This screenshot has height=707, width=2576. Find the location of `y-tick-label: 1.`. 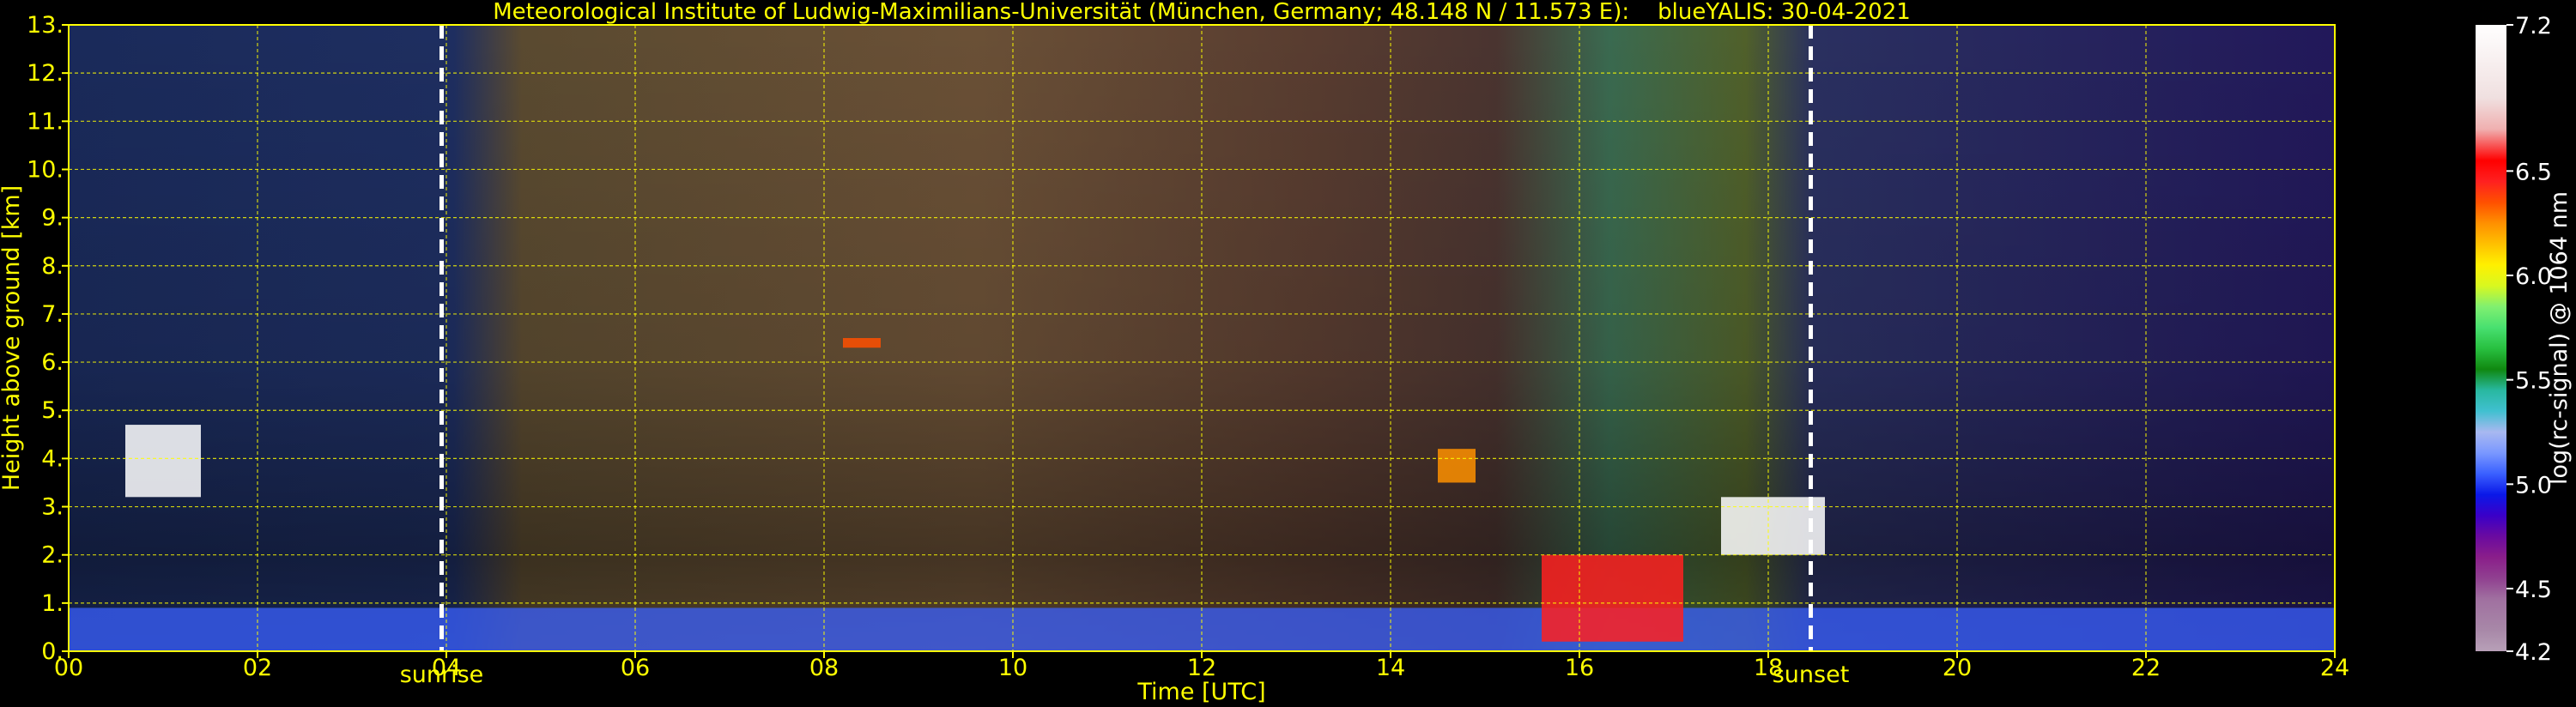

y-tick-label: 1. is located at coordinates (52, 603).